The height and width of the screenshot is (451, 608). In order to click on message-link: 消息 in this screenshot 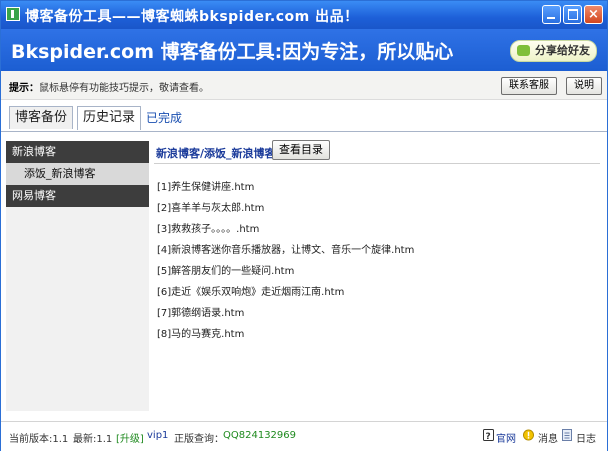, I will do `click(548, 437)`.